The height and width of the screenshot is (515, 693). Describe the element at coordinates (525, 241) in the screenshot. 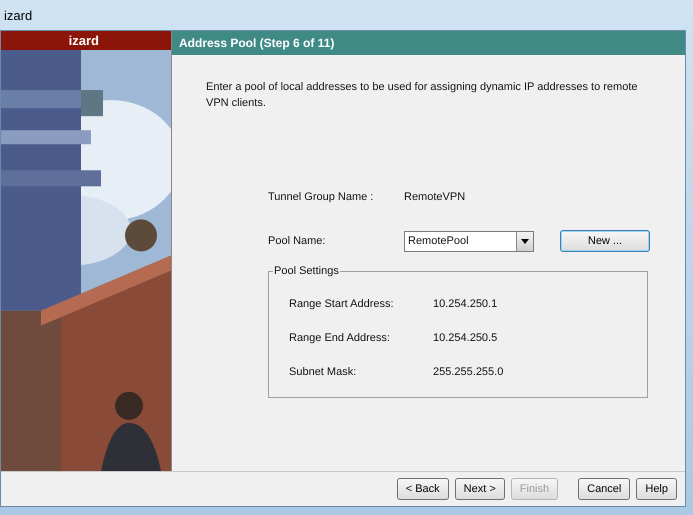

I see `dropdown-arrow-icon` at that location.